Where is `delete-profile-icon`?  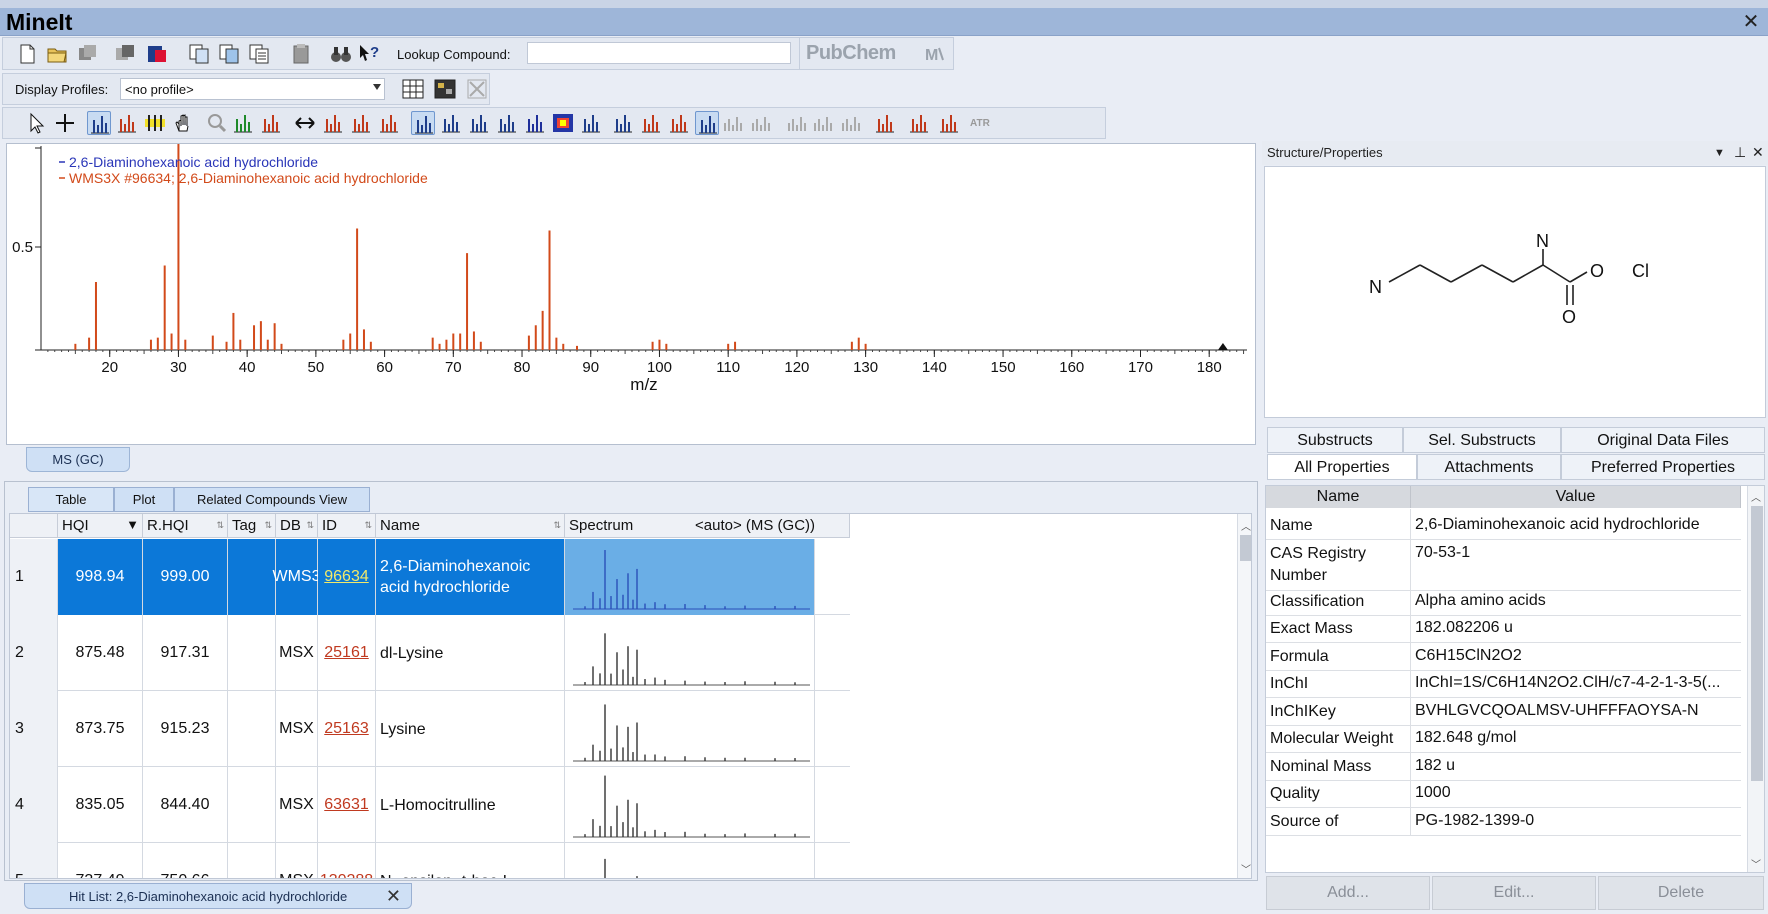 delete-profile-icon is located at coordinates (477, 89).